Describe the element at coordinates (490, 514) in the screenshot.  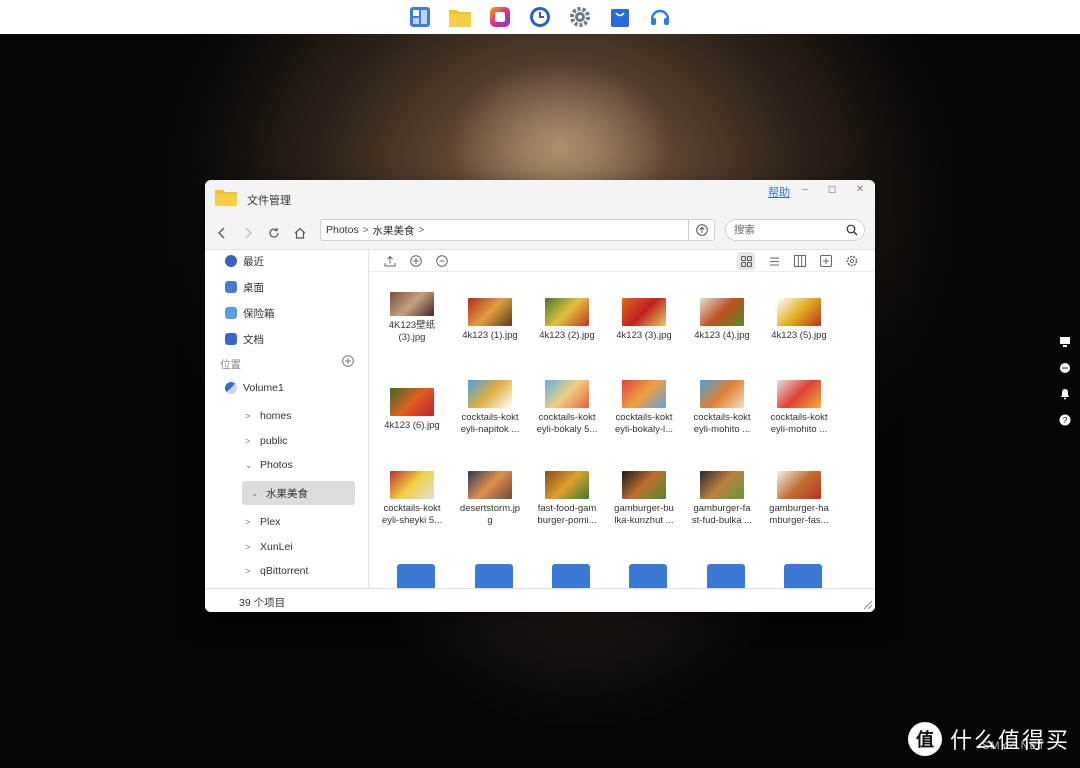
I see `file-name: desertstorm.jp g` at that location.